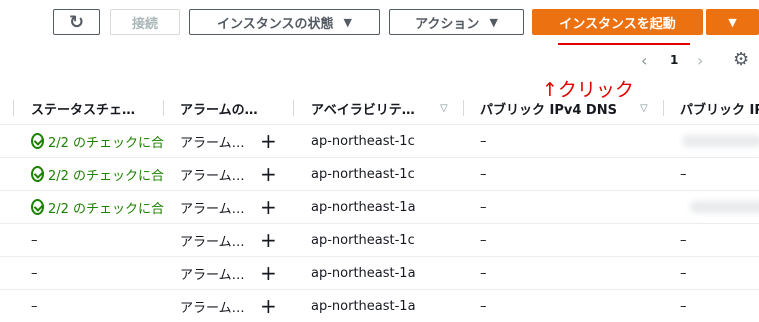 The height and width of the screenshot is (322, 759). What do you see at coordinates (644, 60) in the screenshot?
I see `chevron-left-icon: ‹` at bounding box center [644, 60].